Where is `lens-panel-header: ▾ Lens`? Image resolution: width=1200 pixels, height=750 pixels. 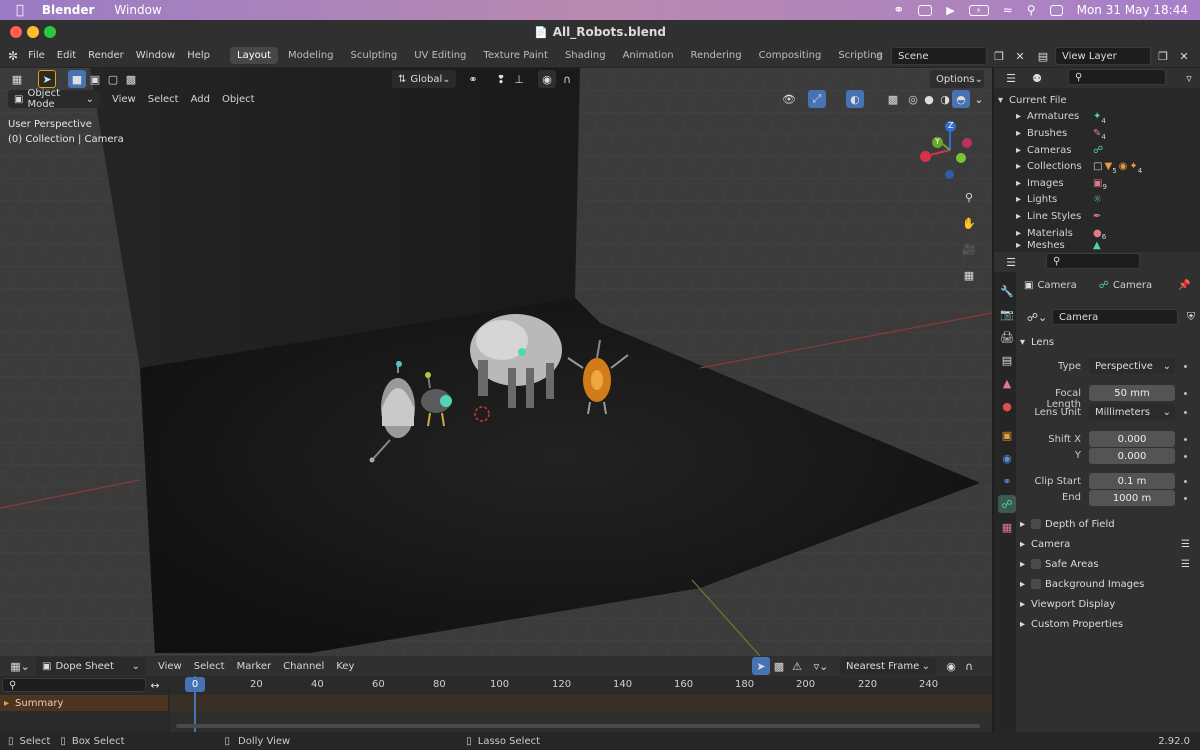 lens-panel-header: ▾ Lens is located at coordinates (1108, 342).